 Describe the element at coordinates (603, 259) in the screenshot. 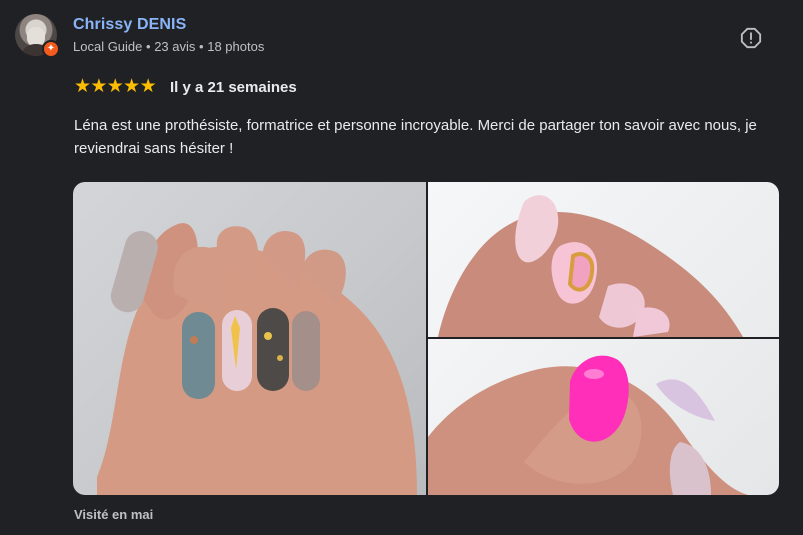

I see `nail-photo-pink` at that location.